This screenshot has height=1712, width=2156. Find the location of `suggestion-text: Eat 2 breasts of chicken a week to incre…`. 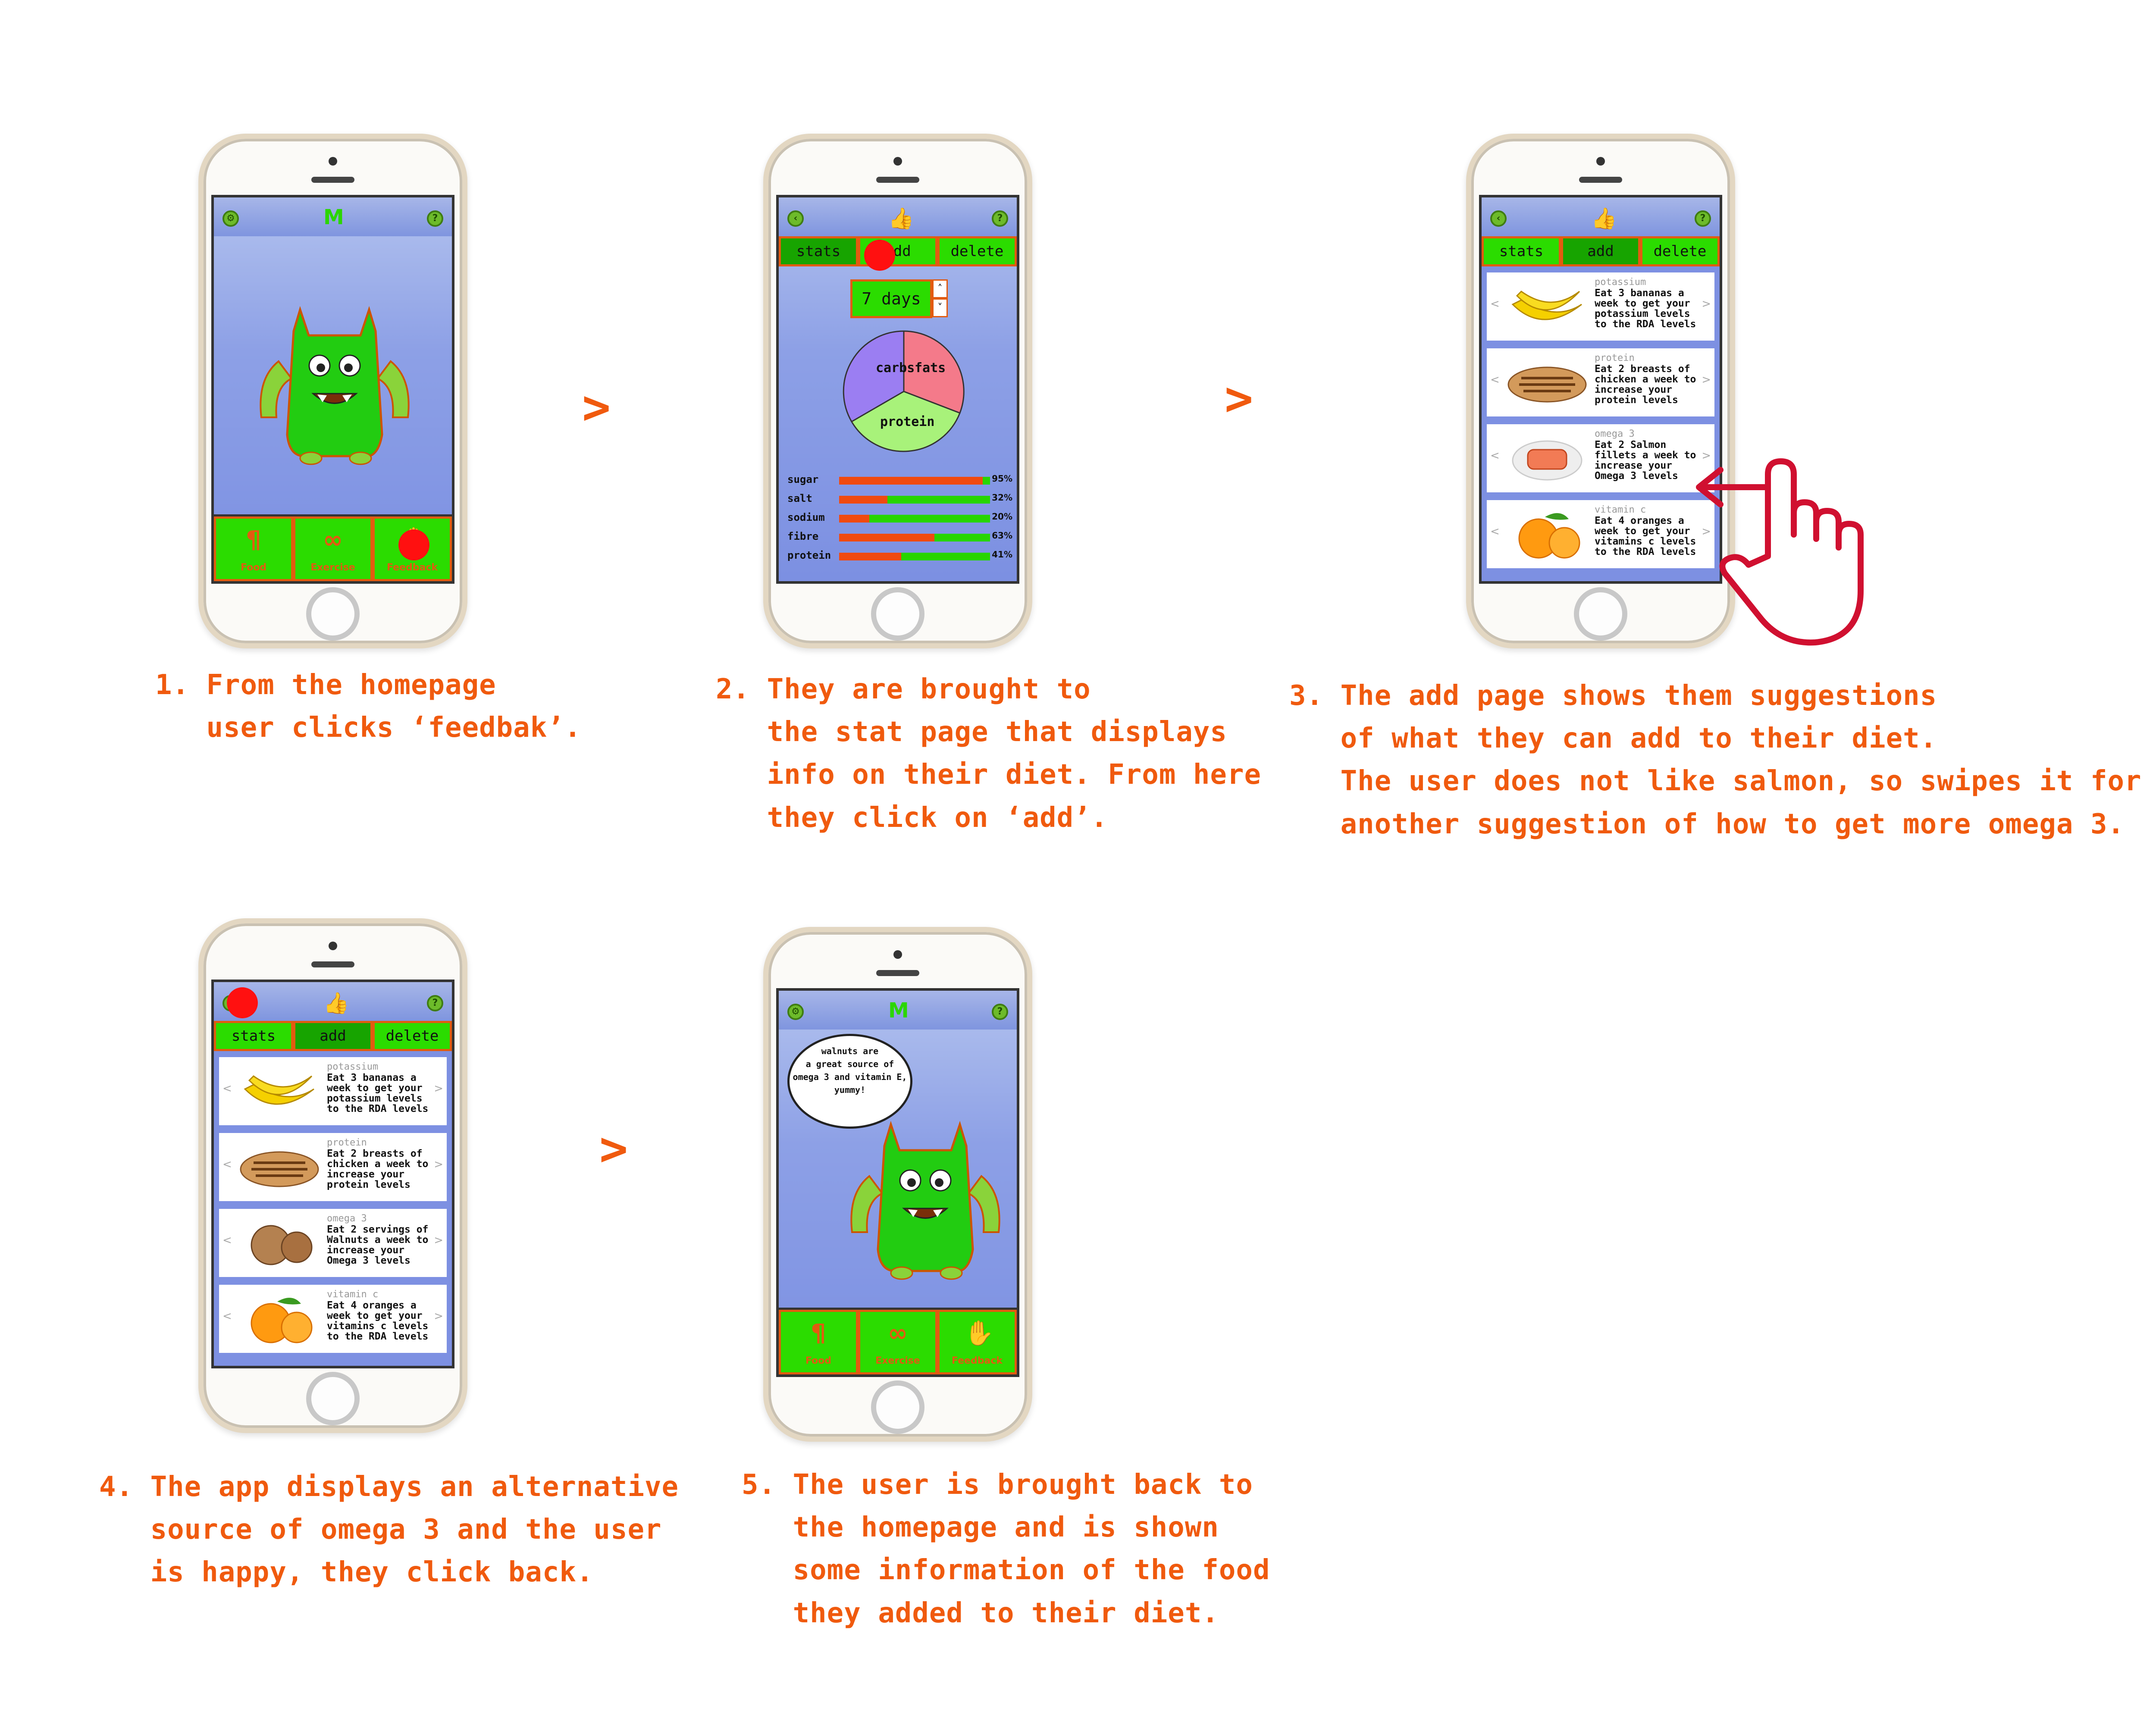

suggestion-text: Eat 2 breasts of chicken a week to incre… is located at coordinates (378, 1169).